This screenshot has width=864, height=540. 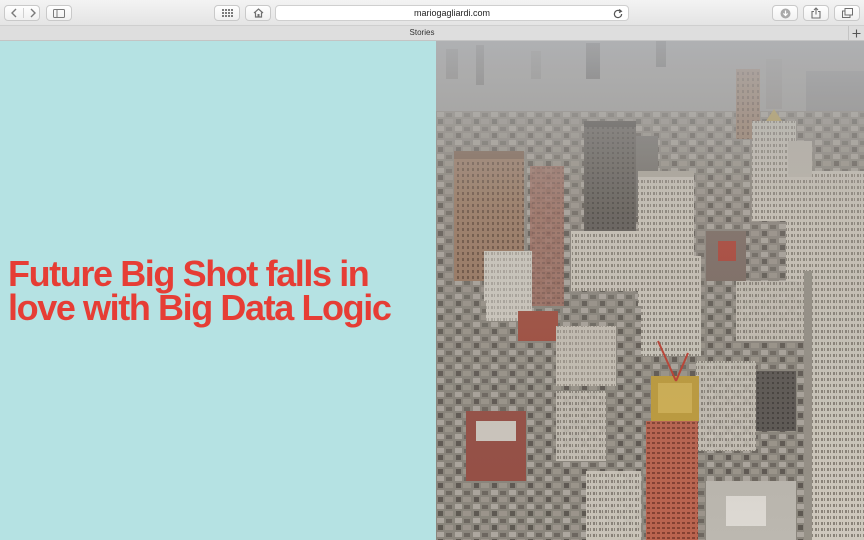 I want to click on tabs-overview-icon, so click(x=847, y=13).